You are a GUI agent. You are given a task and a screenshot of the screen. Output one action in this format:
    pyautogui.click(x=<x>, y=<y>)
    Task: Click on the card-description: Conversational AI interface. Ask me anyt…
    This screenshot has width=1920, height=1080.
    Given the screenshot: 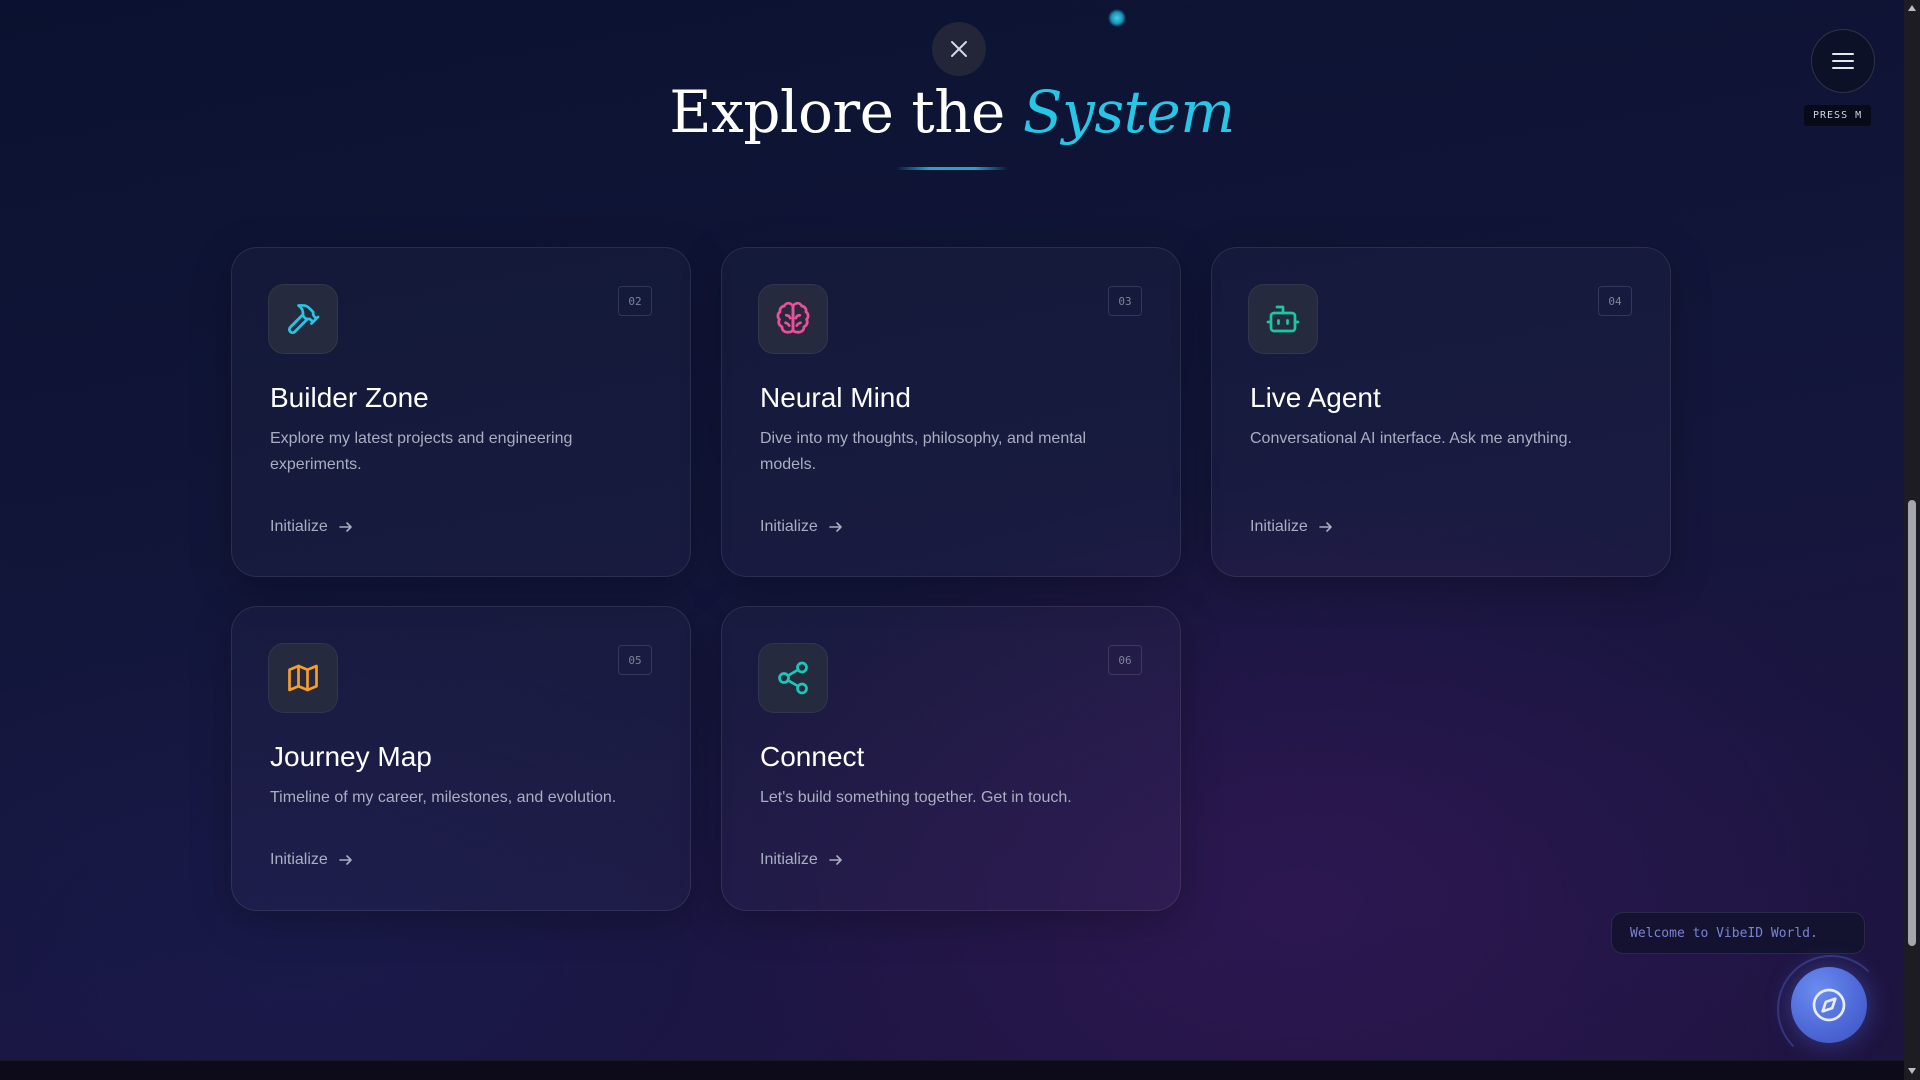 What is the action you would take?
    pyautogui.click(x=1411, y=438)
    